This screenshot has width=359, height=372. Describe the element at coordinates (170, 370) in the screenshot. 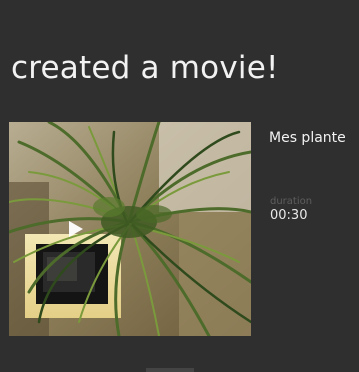

I see `bottom-button-edge` at that location.